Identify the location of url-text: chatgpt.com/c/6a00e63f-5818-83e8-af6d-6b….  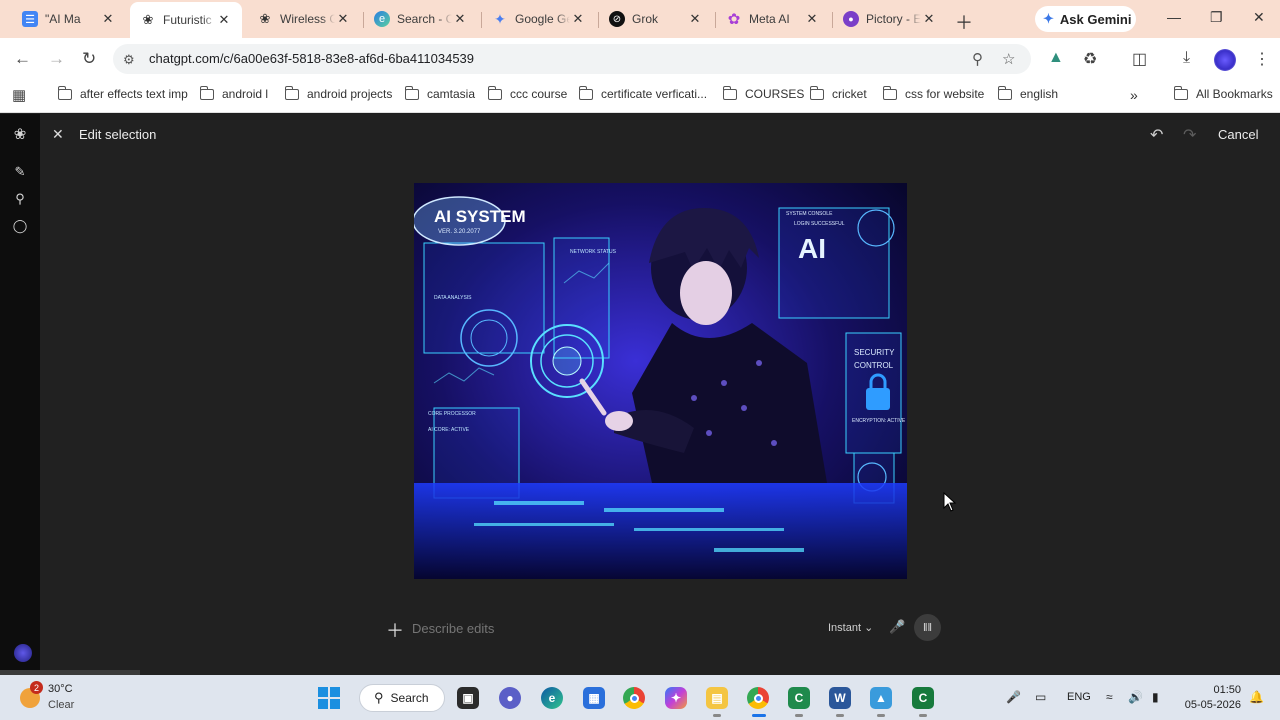
(311, 58).